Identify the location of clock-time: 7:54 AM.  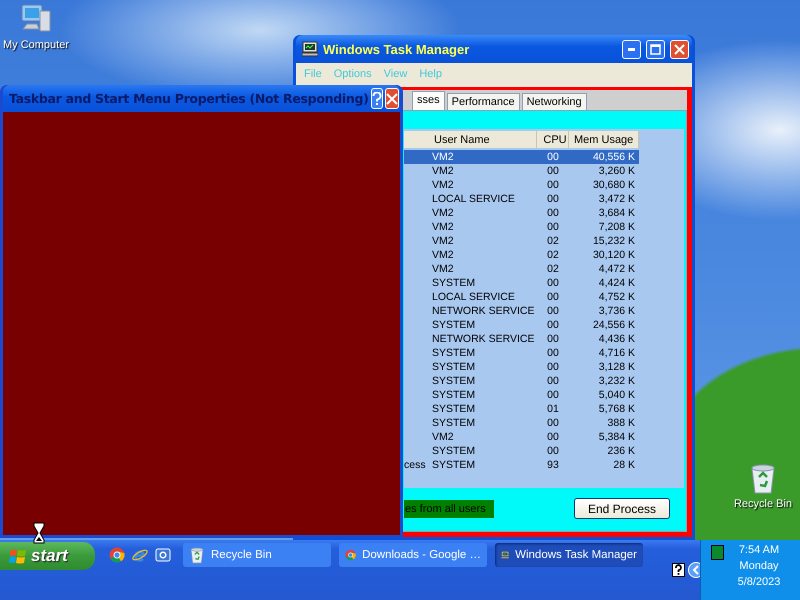
(759, 550).